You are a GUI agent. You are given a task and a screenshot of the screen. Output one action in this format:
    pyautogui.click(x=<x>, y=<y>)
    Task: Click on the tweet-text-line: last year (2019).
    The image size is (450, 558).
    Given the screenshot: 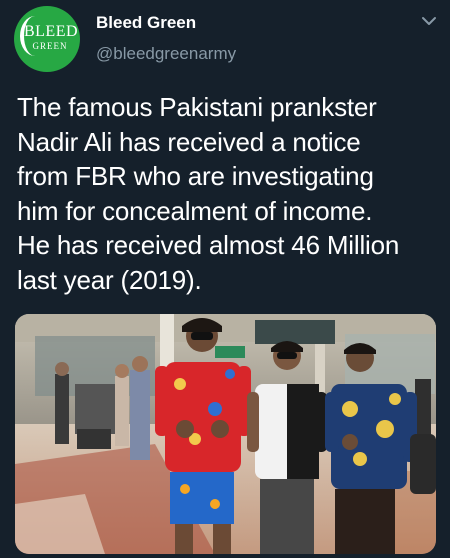 What is the action you would take?
    pyautogui.click(x=109, y=279)
    